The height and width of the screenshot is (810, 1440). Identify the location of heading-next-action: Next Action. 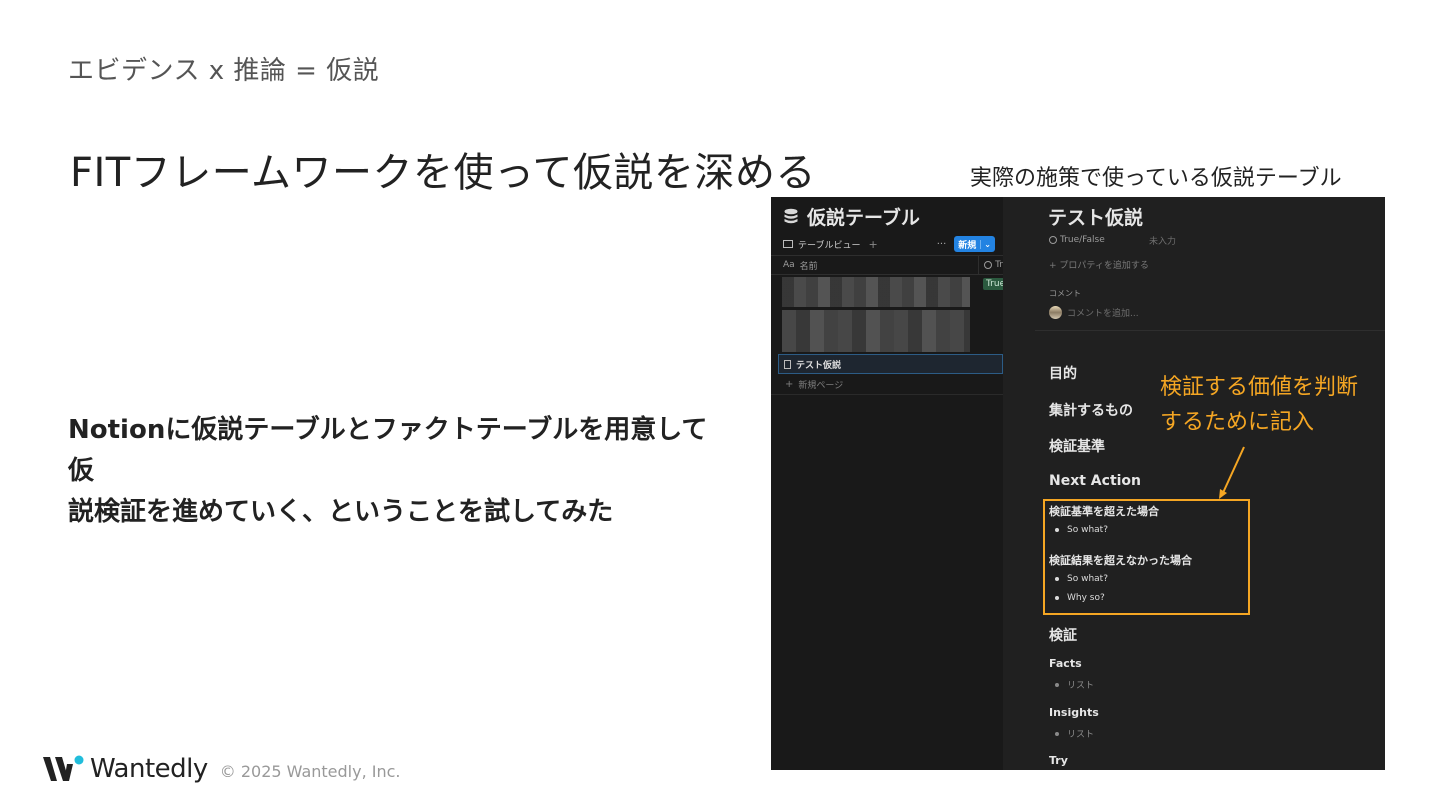
(1095, 481).